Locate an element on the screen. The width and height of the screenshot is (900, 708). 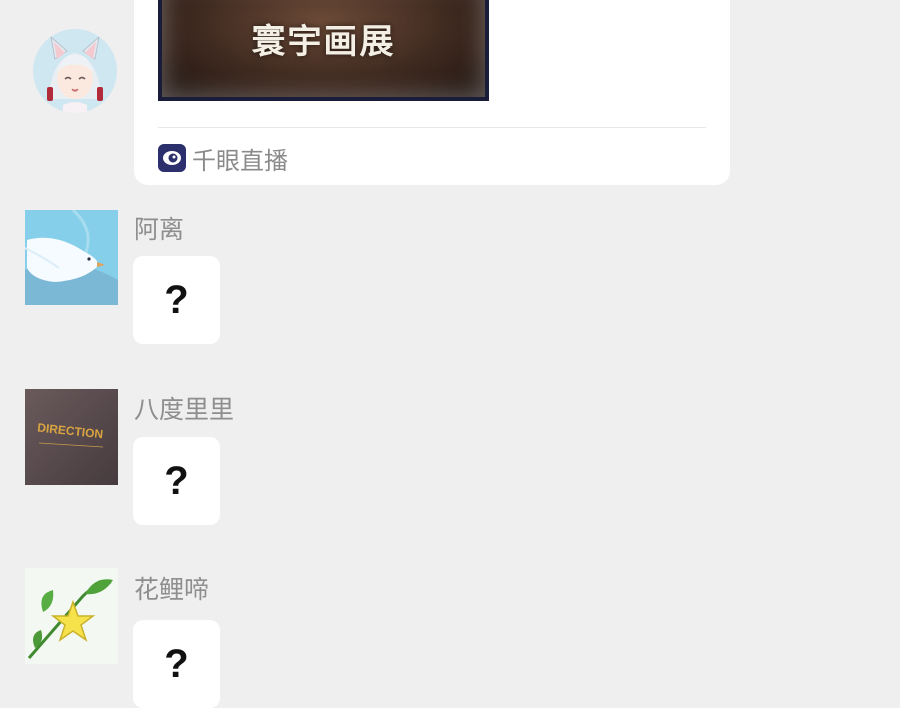
username: 阿离 is located at coordinates (159, 229).